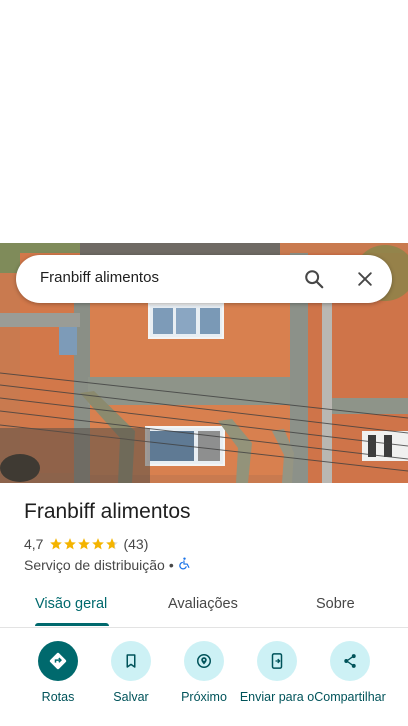 The height and width of the screenshot is (726, 408). I want to click on save-button: Salvar, so click(131, 673).